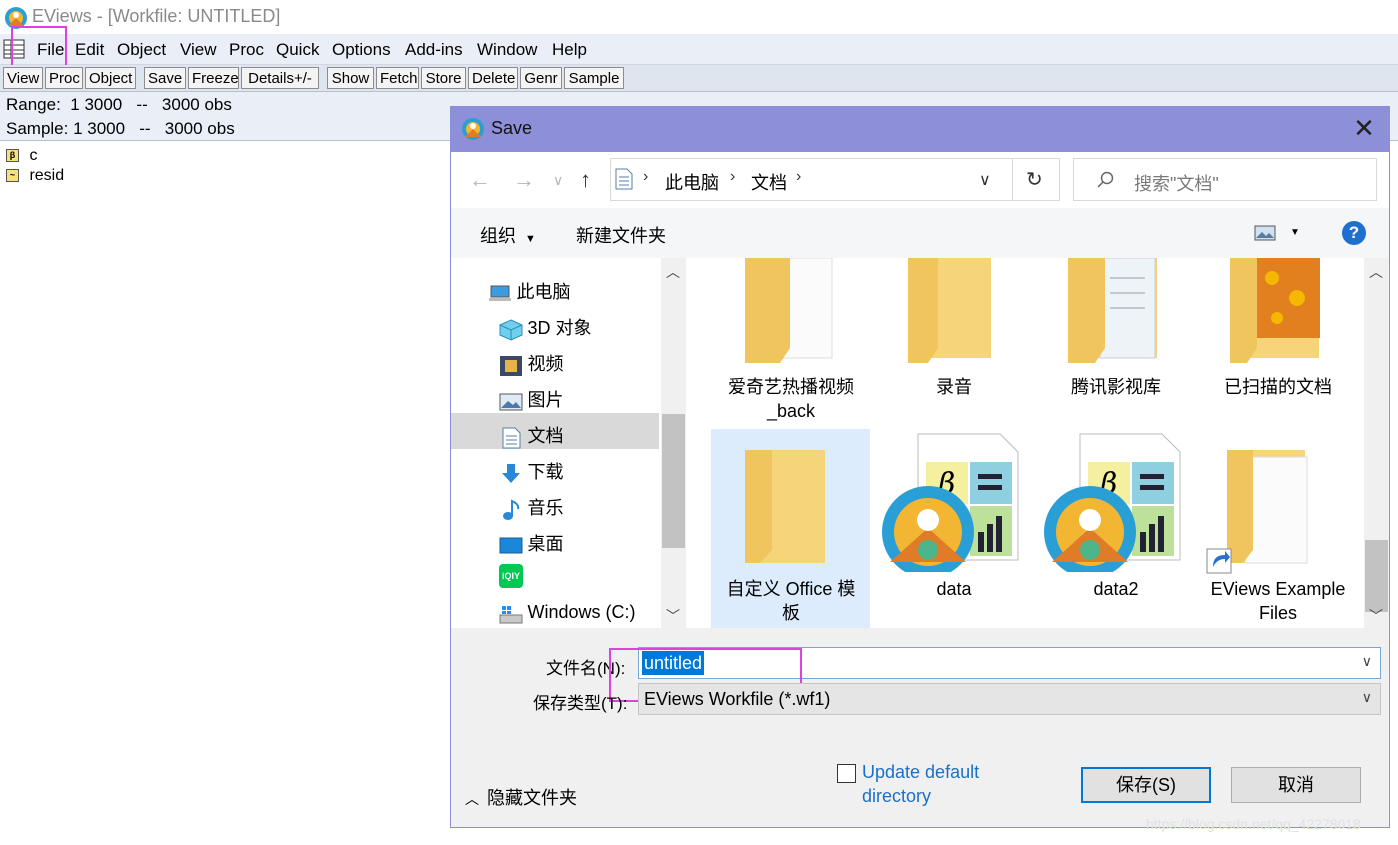 The height and width of the screenshot is (845, 1398). Describe the element at coordinates (397, 78) in the screenshot. I see `tb-fetch-button: Fetch` at that location.